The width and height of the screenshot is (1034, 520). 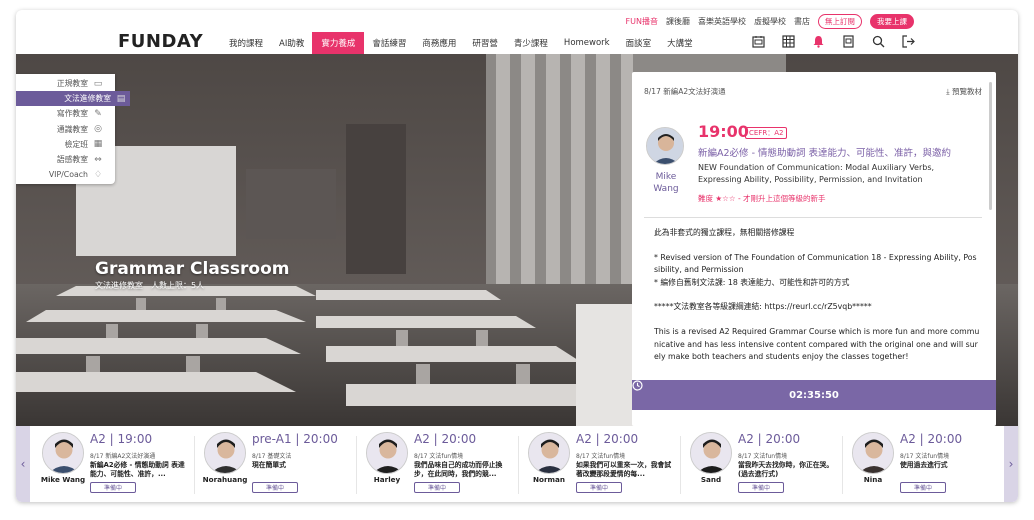 I want to click on chevron-left-icon: ‹, so click(x=23, y=464).